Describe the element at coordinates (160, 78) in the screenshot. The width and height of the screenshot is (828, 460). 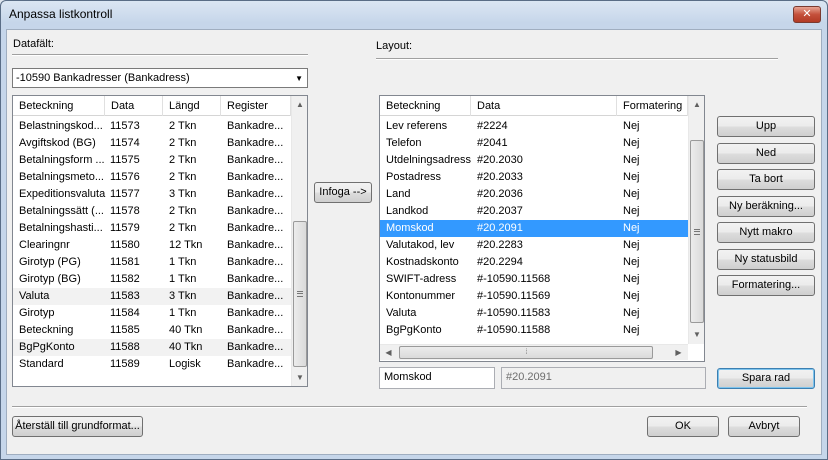
I see `datafalt-combobox: -10590 Bankadresser (Bankadress) ▼` at that location.